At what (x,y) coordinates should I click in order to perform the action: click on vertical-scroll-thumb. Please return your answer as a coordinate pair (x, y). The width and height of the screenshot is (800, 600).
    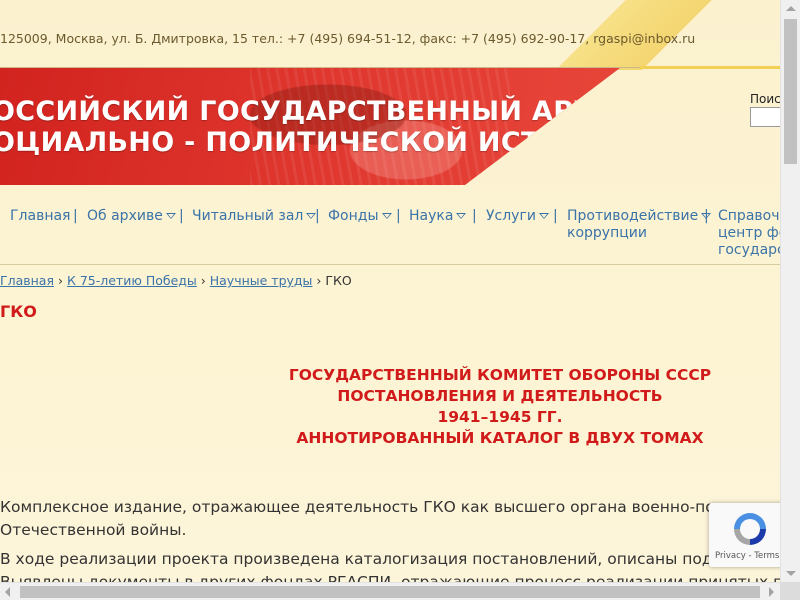
    Looking at the image, I should click on (790, 91).